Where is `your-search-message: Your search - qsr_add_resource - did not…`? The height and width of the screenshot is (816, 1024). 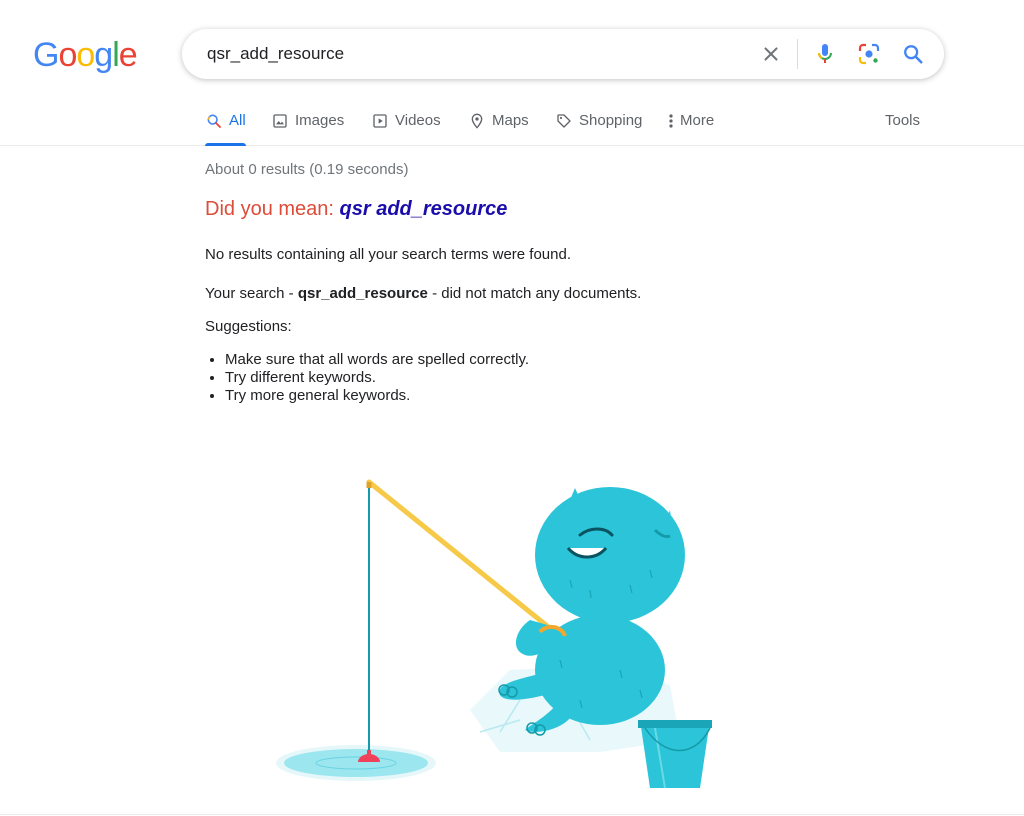
your-search-message: Your search - qsr_add_resource - did not… is located at coordinates (423, 293).